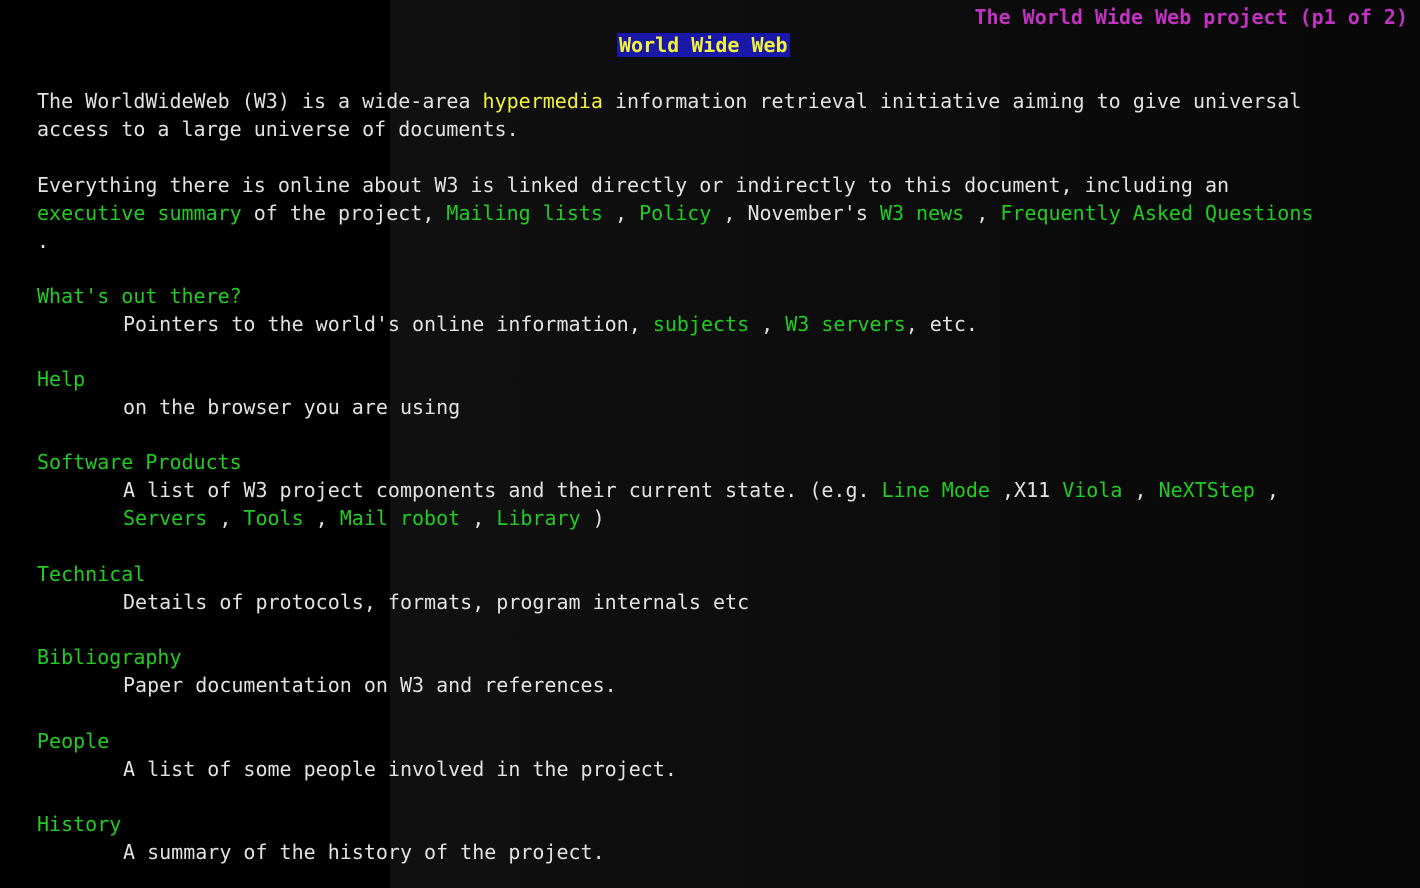 This screenshot has width=1420, height=888. Describe the element at coordinates (139, 213) in the screenshot. I see `executive-summary-link: executive summary` at that location.